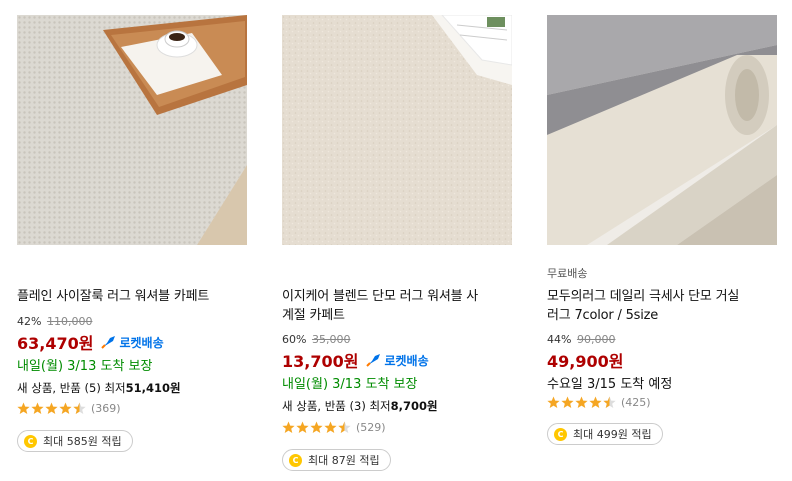 The image size is (792, 481). Describe the element at coordinates (603, 315) in the screenshot. I see `product-title-line2: 러그 7color / 5size` at that location.